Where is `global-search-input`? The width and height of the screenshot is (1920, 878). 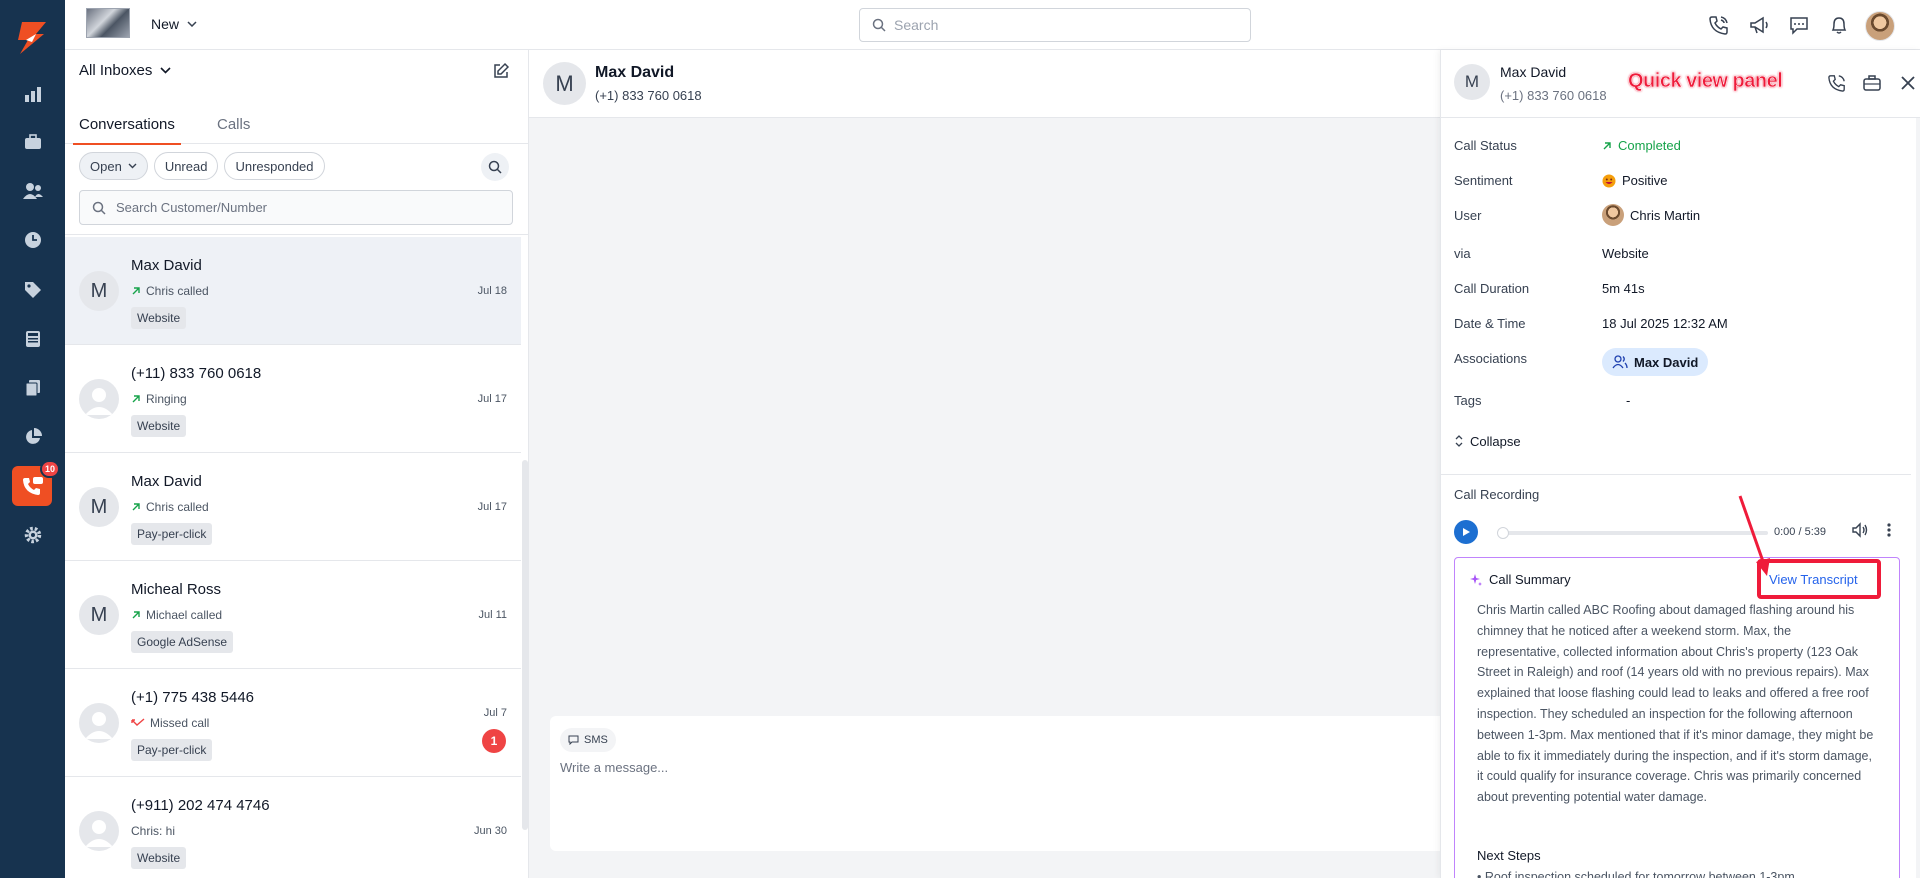 global-search-input is located at coordinates (1054, 25).